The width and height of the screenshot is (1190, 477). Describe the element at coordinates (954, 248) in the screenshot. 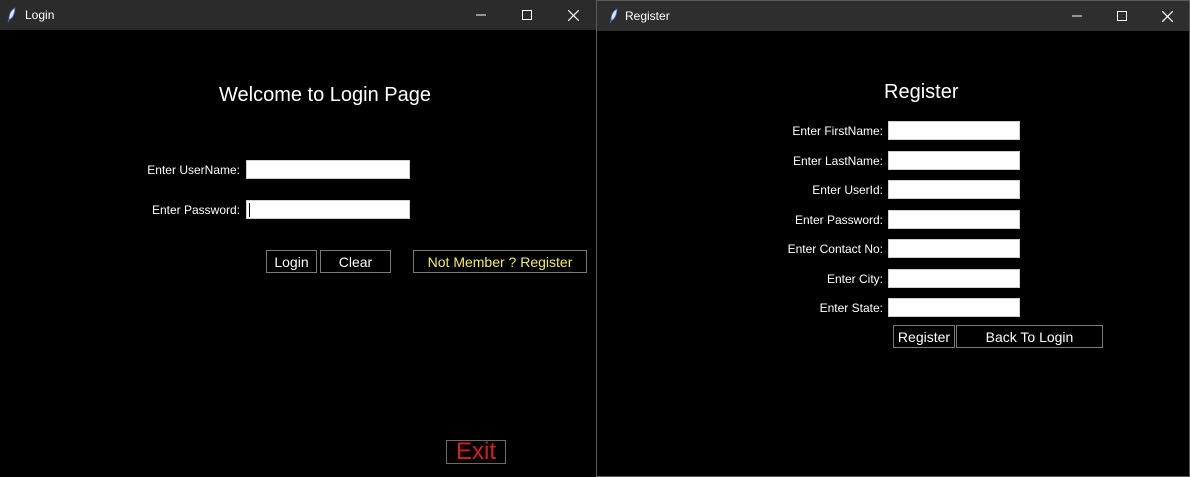

I see `contact-input` at that location.